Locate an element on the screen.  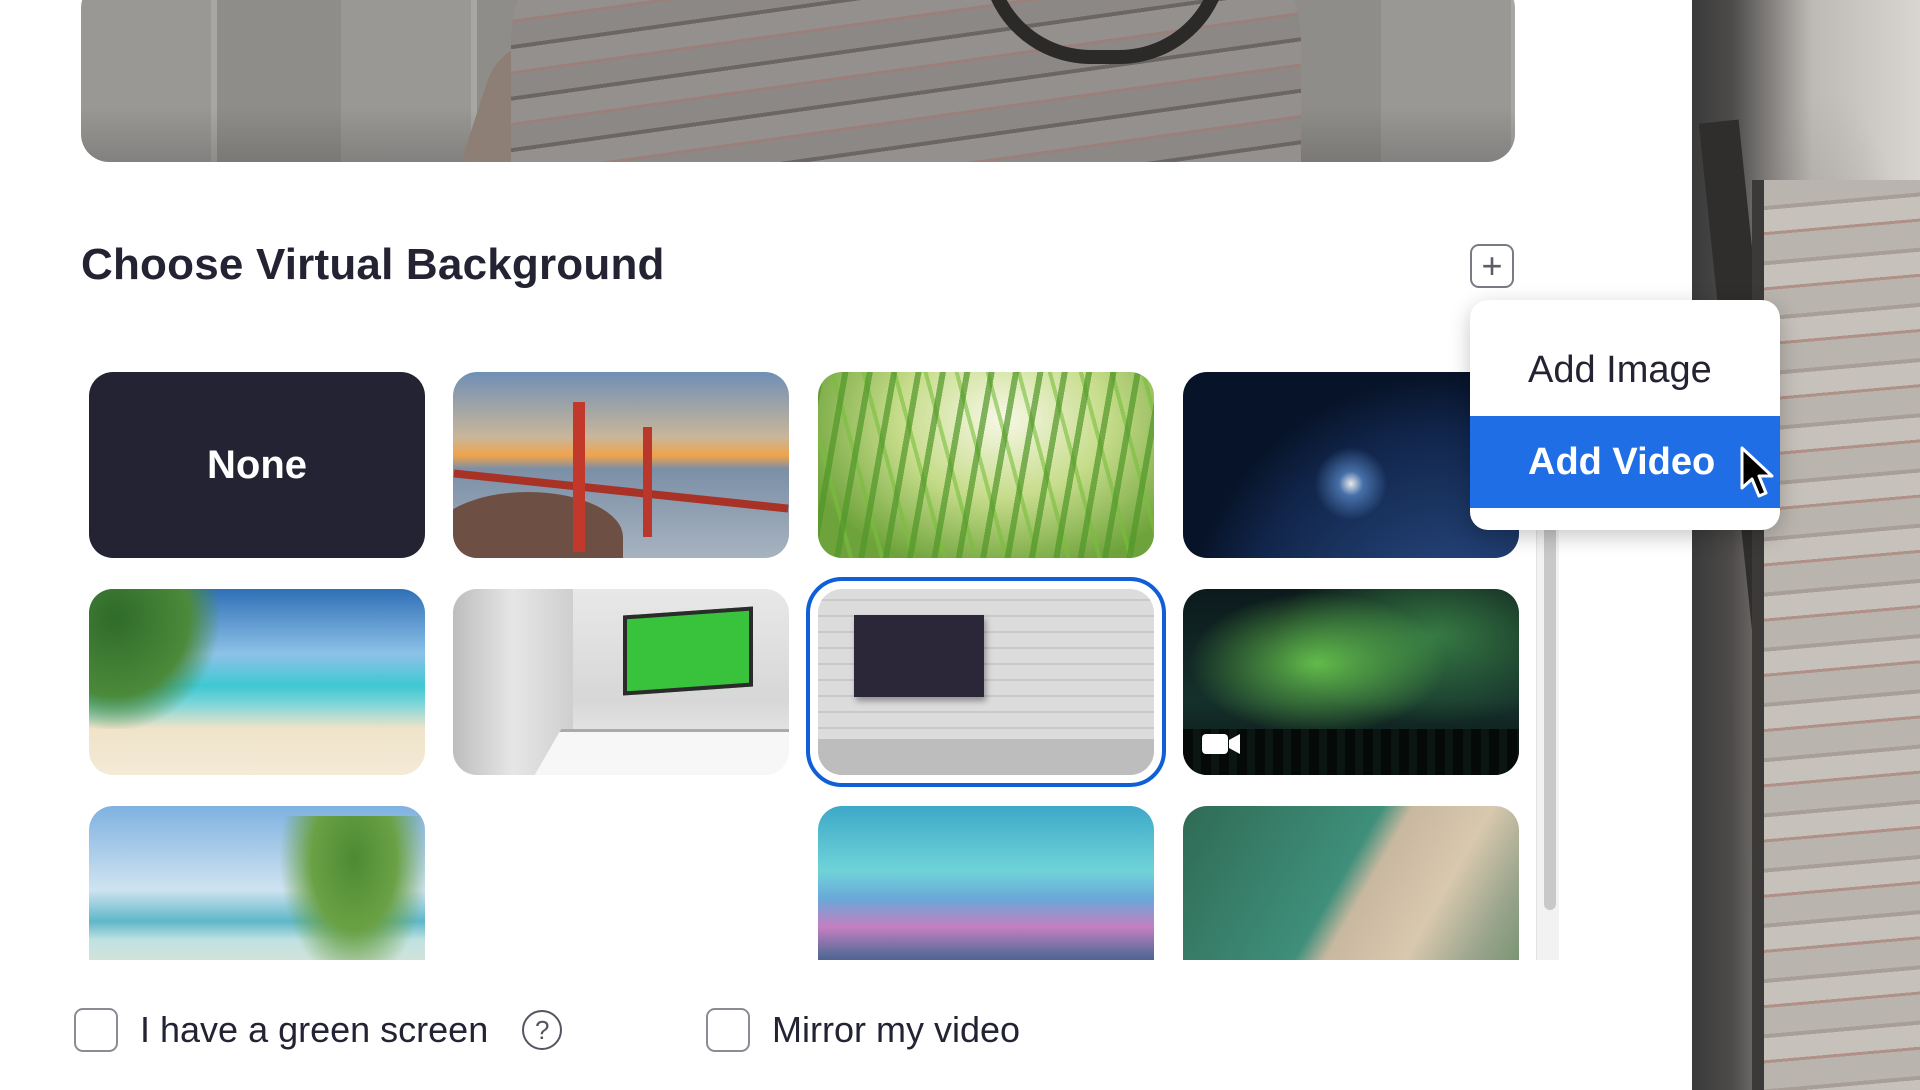
menu-item-add-video: Add Video is located at coordinates (1625, 462).